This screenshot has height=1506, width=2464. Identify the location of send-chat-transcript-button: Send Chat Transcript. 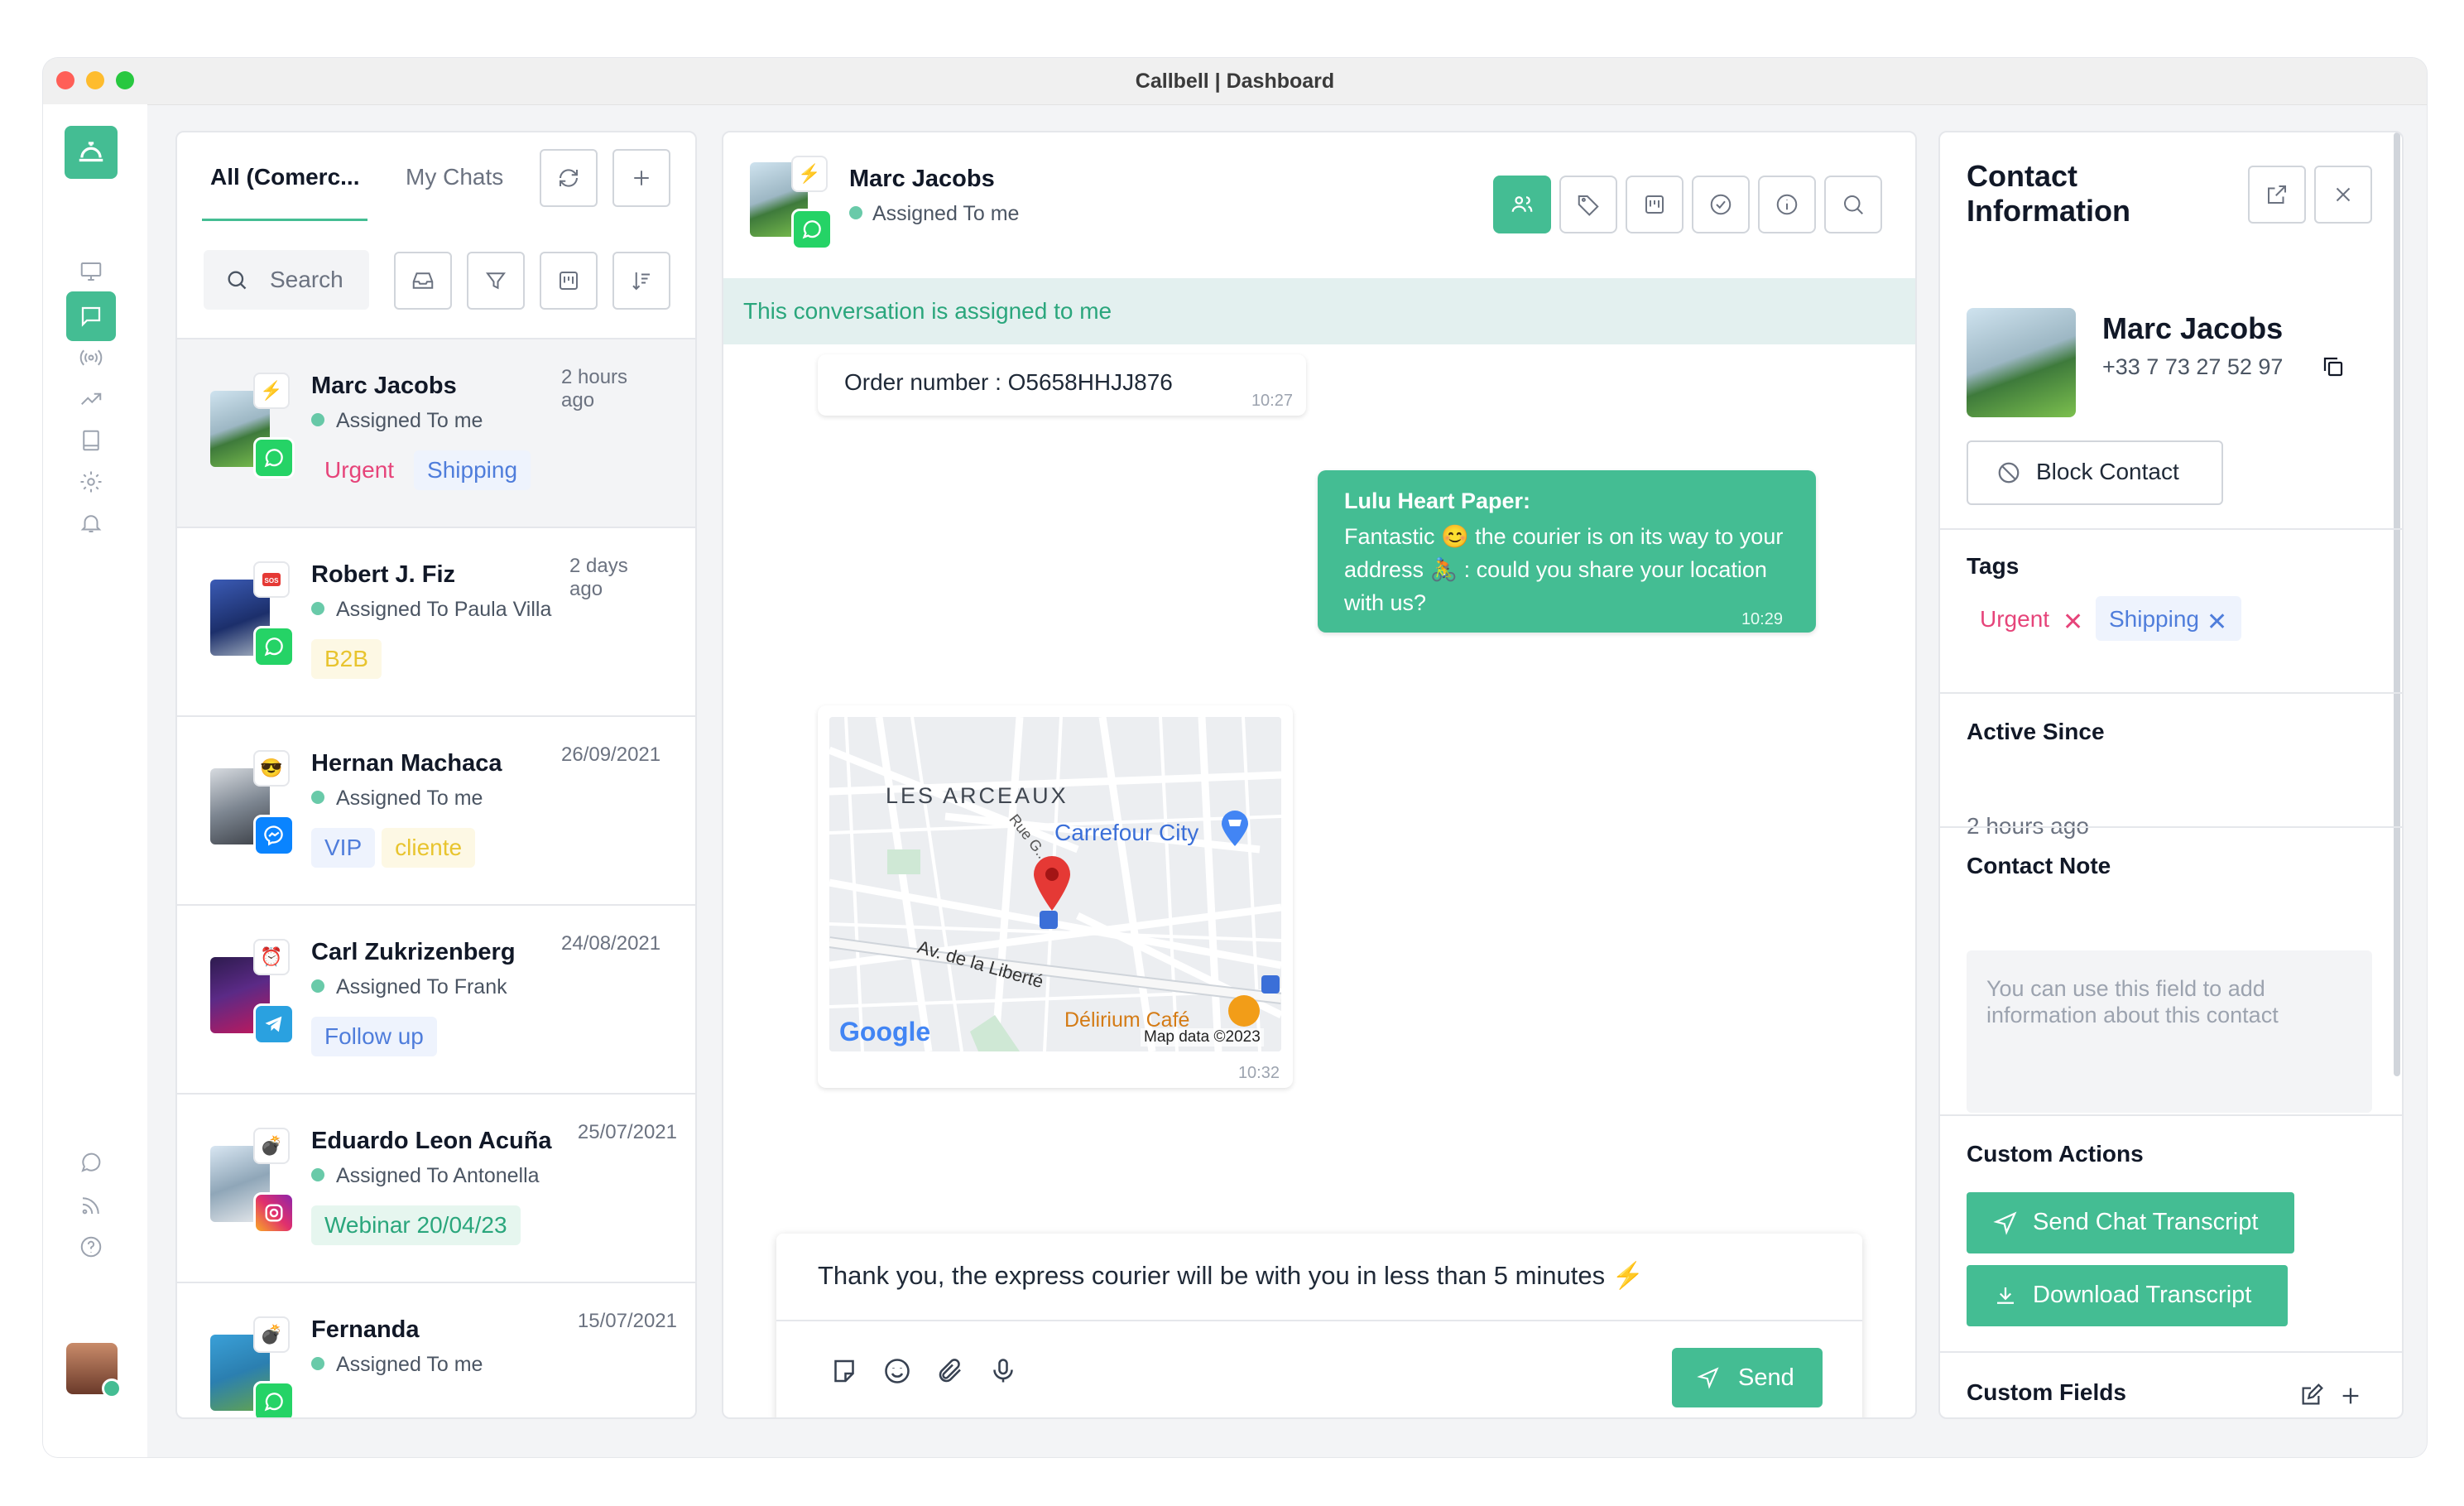
(2130, 1222).